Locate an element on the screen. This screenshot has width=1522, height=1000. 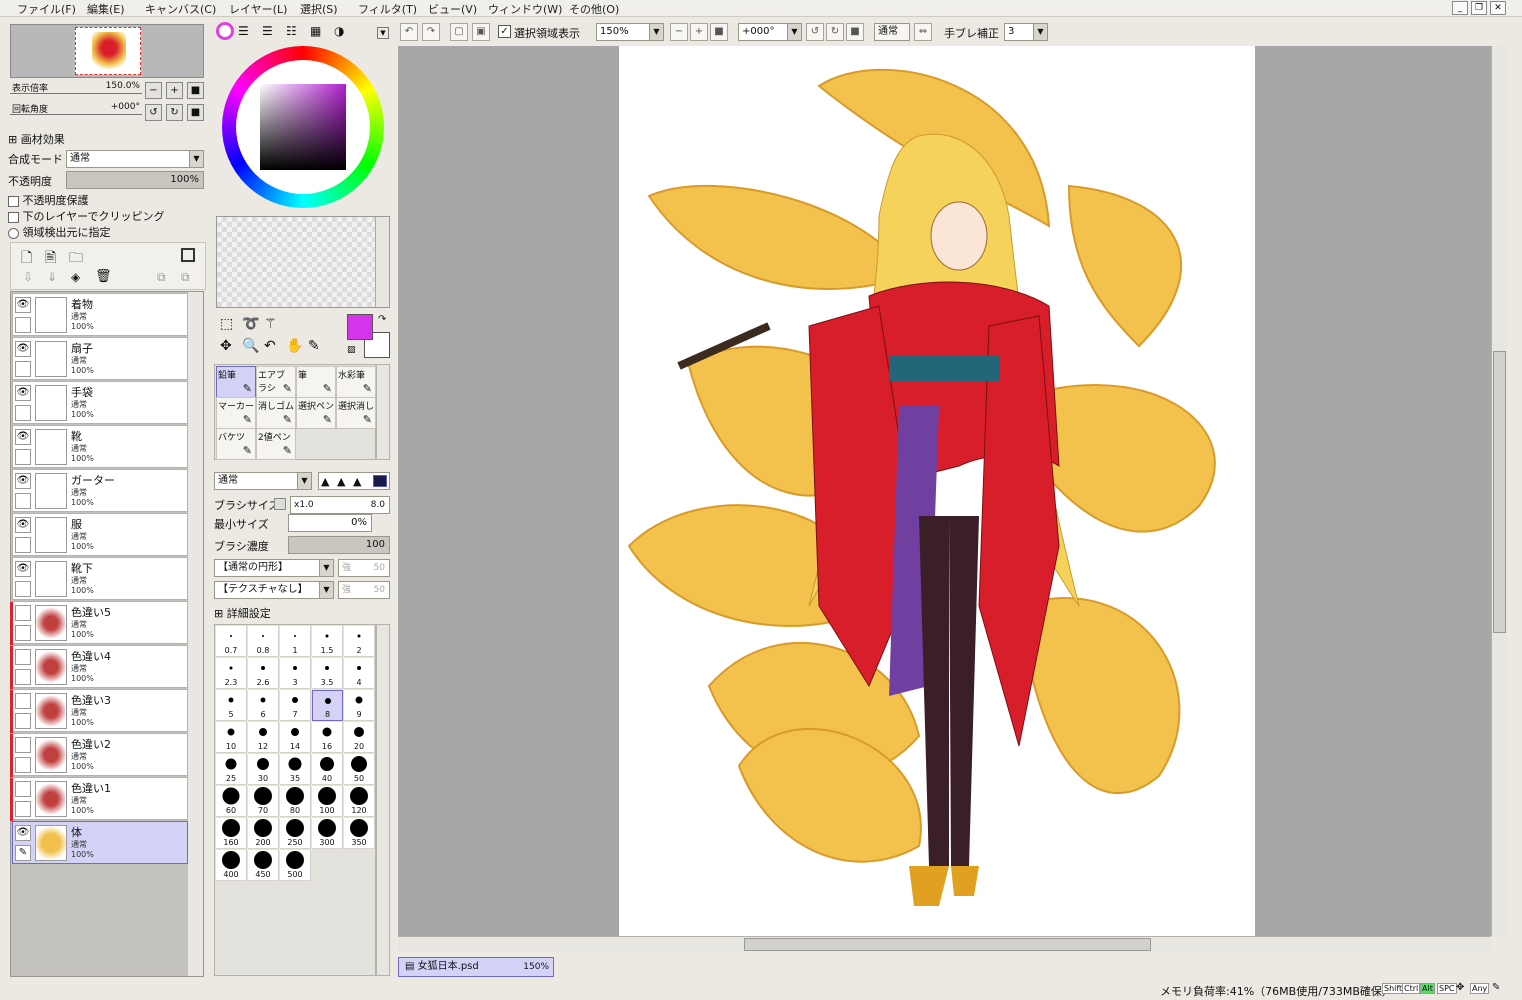
brush-size-cell: 25 is located at coordinates (231, 769).